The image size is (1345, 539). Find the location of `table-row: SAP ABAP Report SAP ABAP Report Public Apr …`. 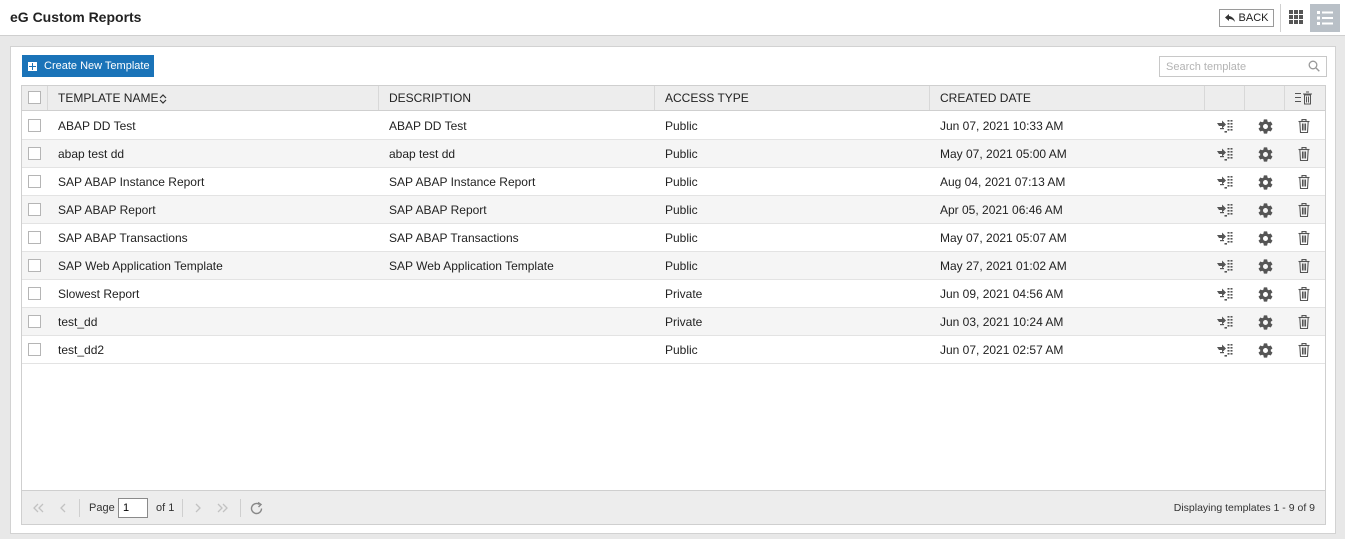

table-row: SAP ABAP Report SAP ABAP Report Public Apr … is located at coordinates (673, 210).